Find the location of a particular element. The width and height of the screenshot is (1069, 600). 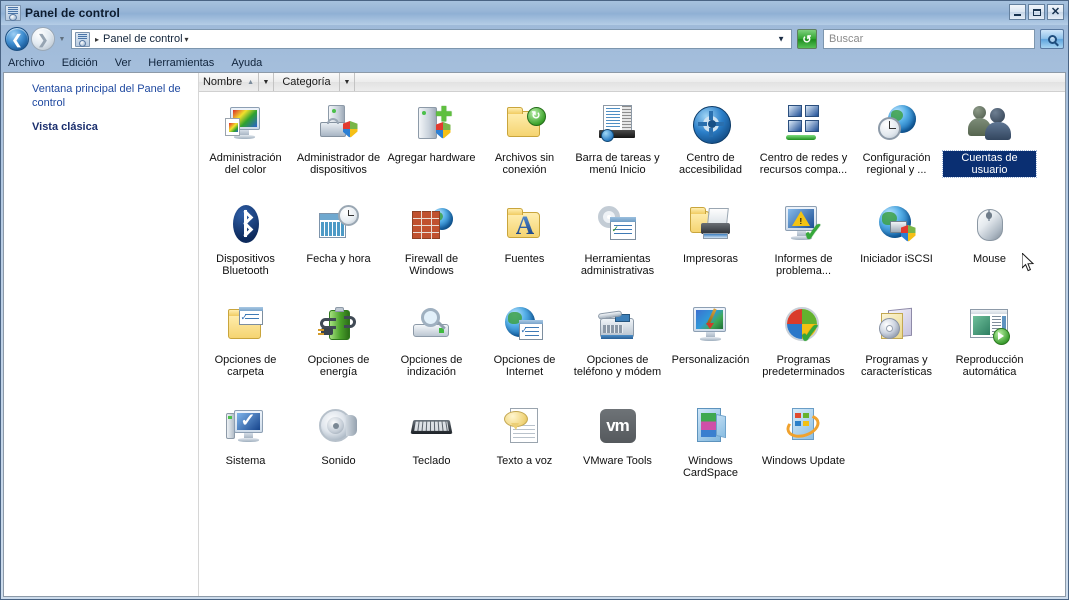

item-internet-options: ✓ Opciones de Internet is located at coordinates (524, 339).